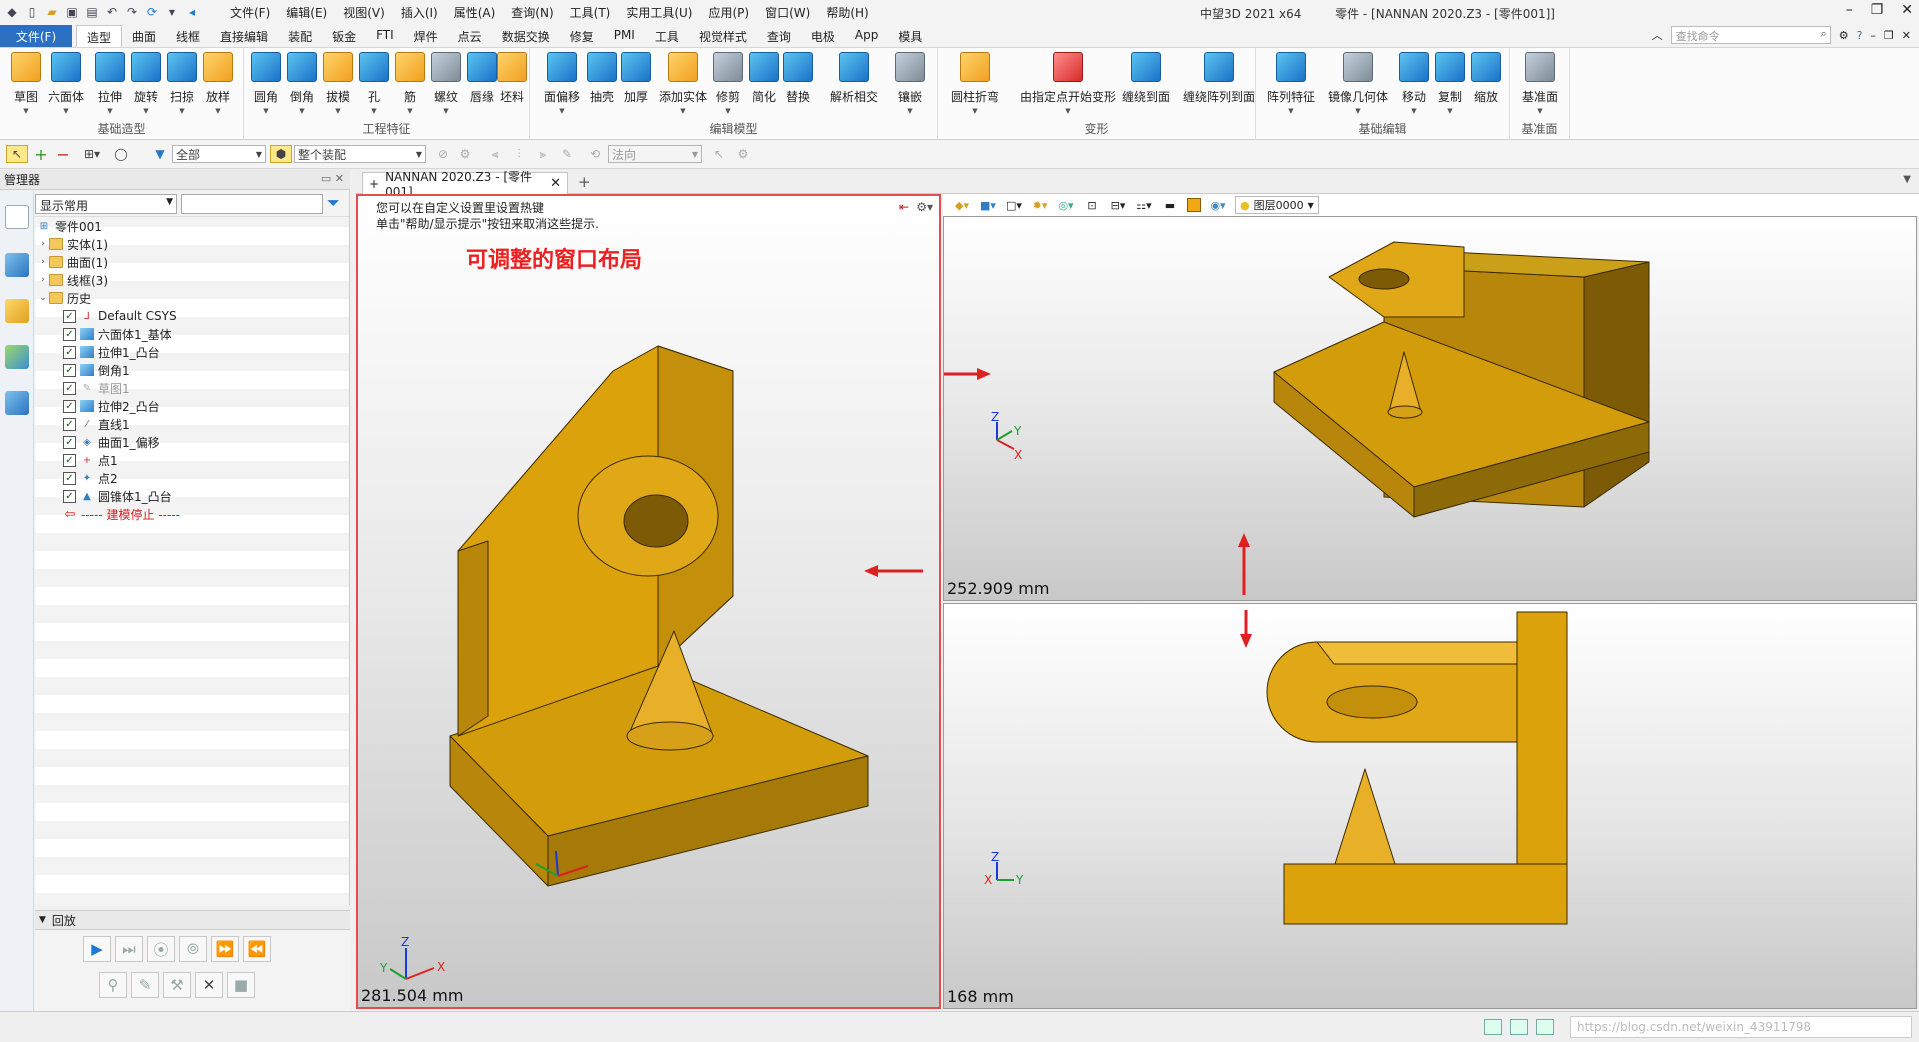 This screenshot has width=1919, height=1042. I want to click on assembly-scope-combo: 整个装配 ▼, so click(360, 154).